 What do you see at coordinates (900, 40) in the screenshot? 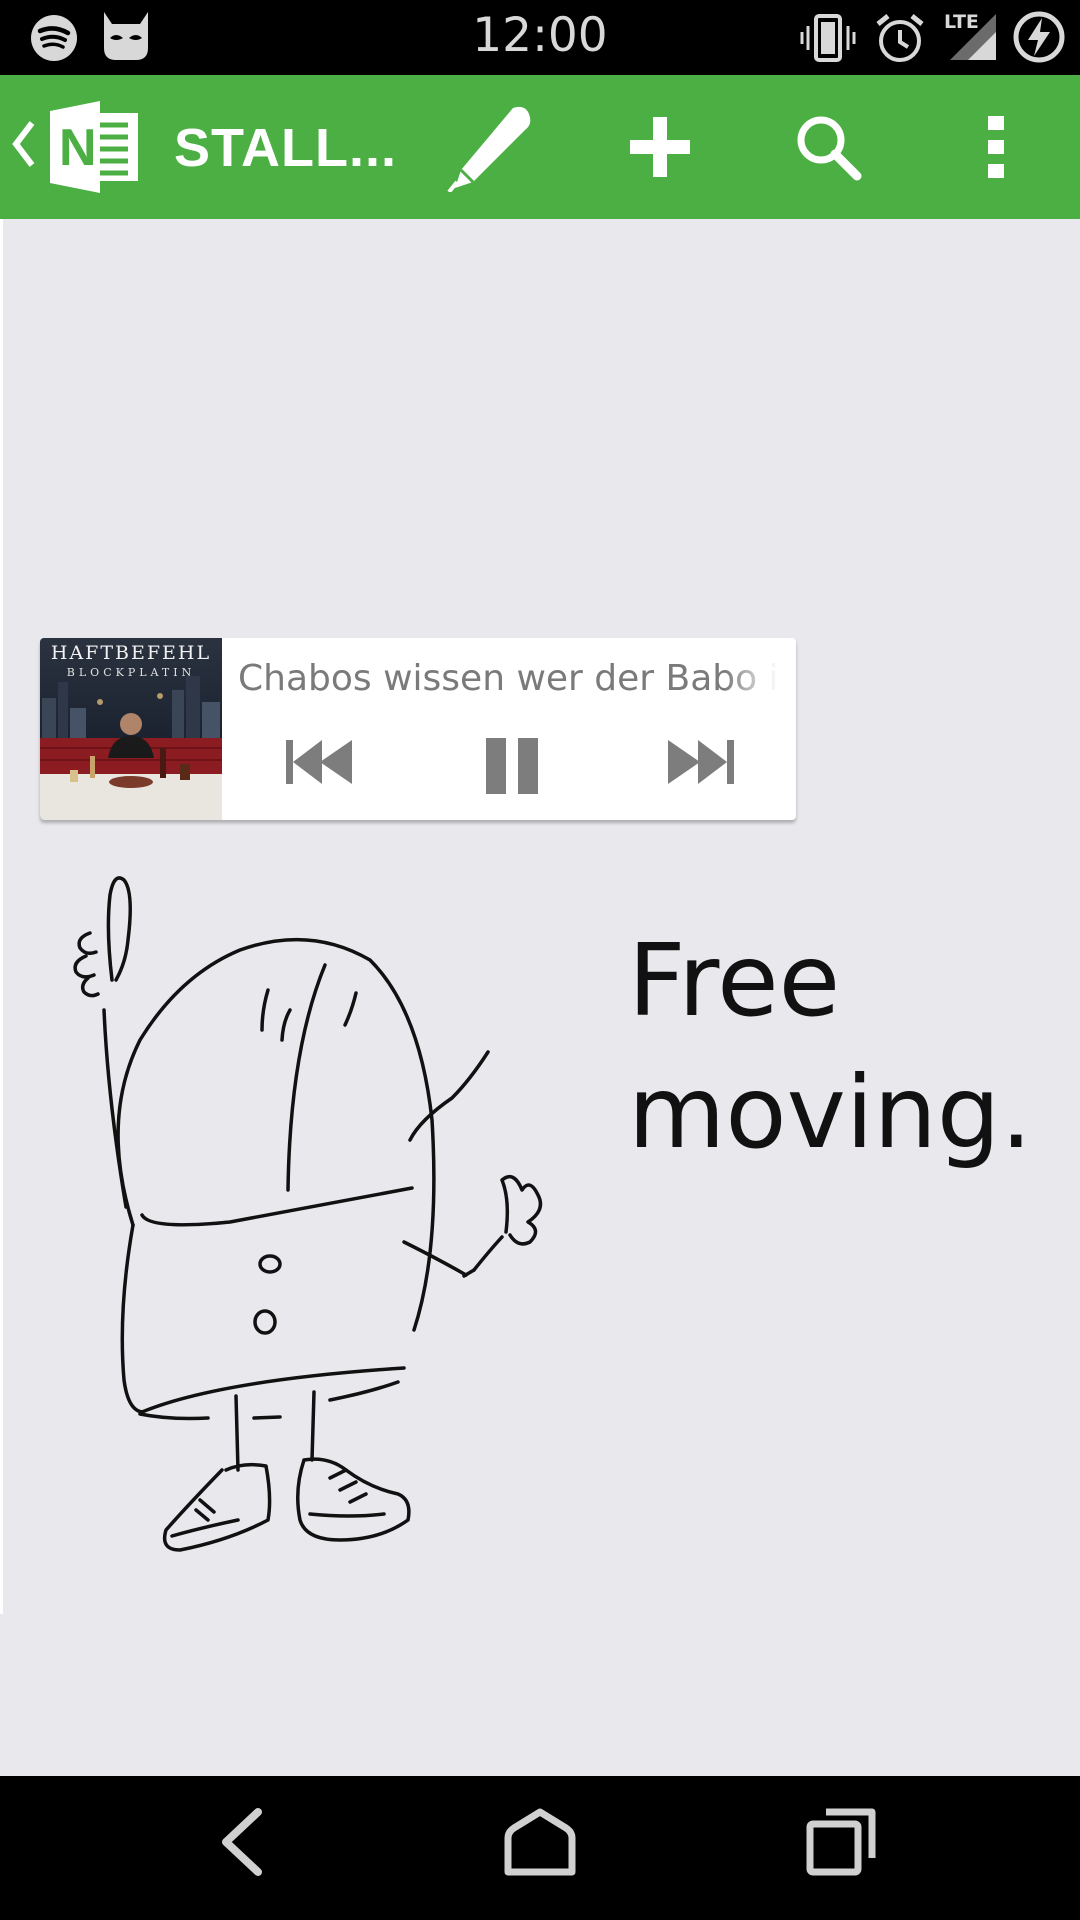
I see `alarm-icon` at bounding box center [900, 40].